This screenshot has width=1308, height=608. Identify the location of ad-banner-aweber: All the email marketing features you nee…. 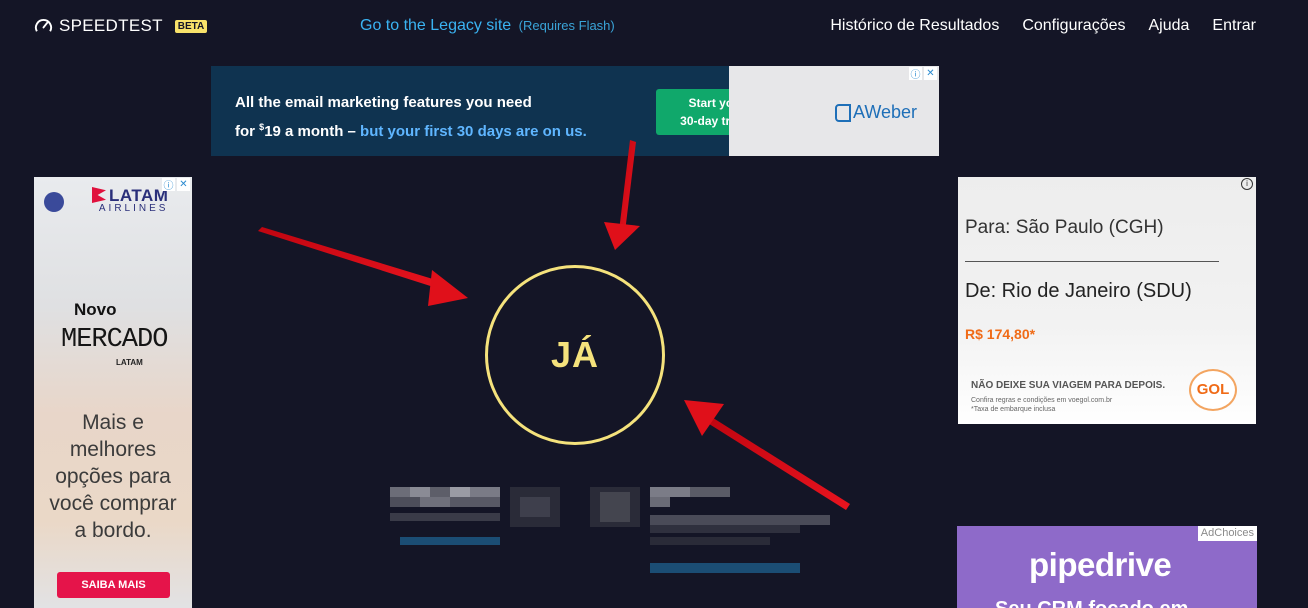
(575, 111).